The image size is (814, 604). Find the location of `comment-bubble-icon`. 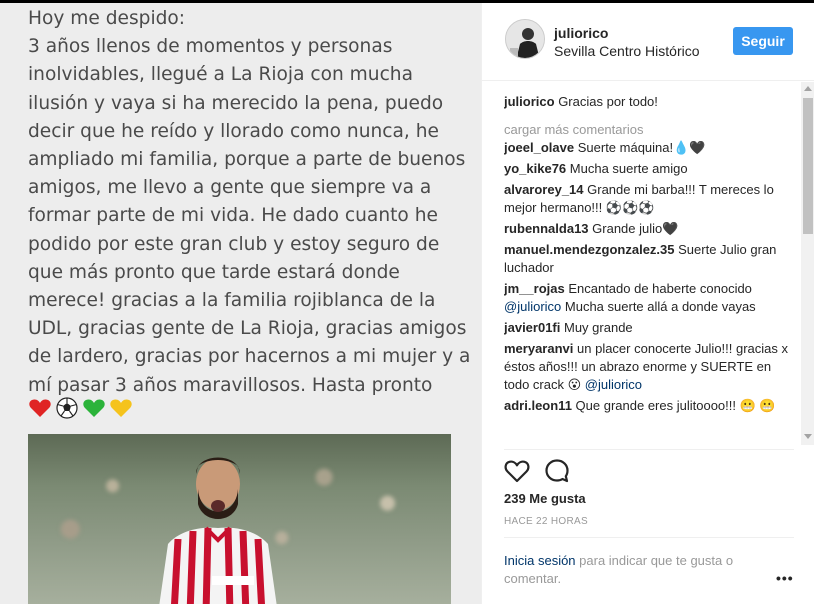

comment-bubble-icon is located at coordinates (557, 471).